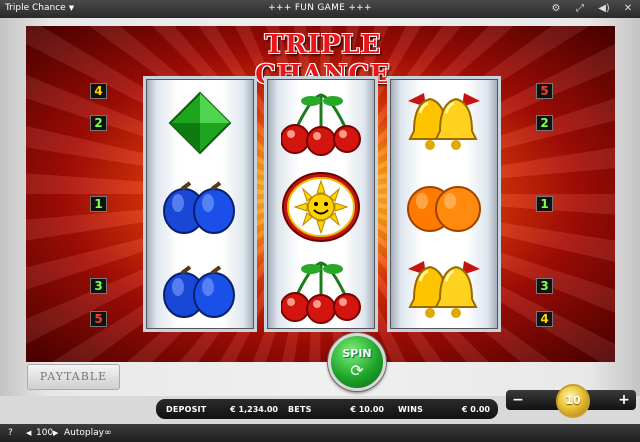 This screenshot has width=640, height=442. I want to click on wins-label: WINS, so click(411, 409).